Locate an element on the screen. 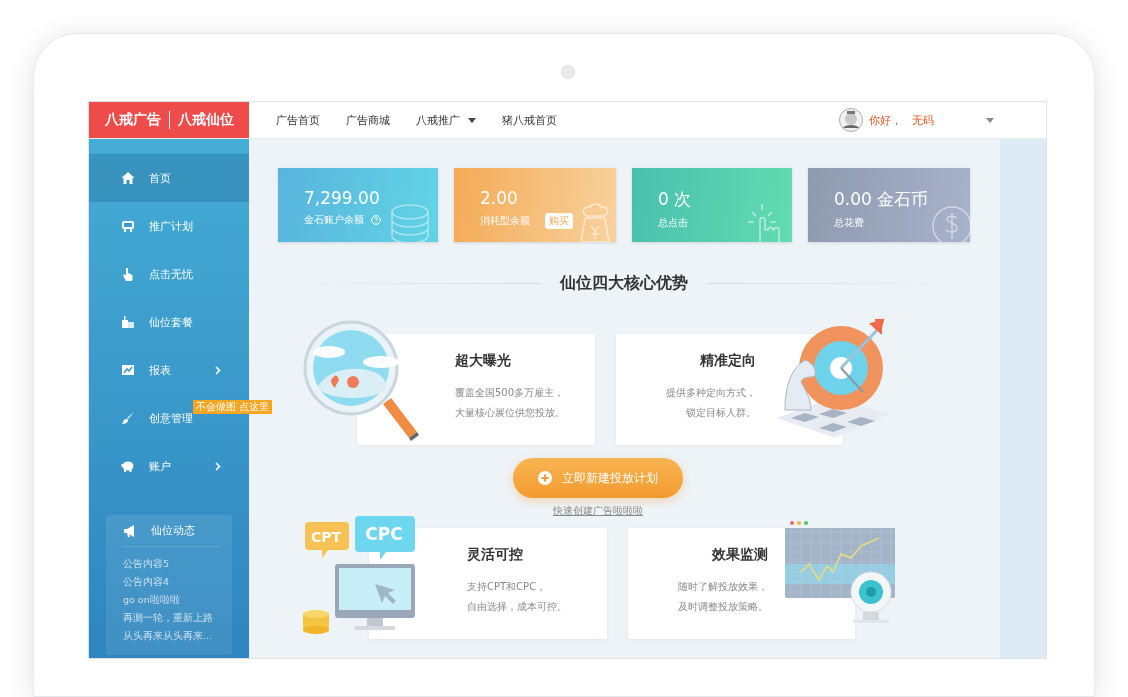  plus-icon is located at coordinates (545, 478).